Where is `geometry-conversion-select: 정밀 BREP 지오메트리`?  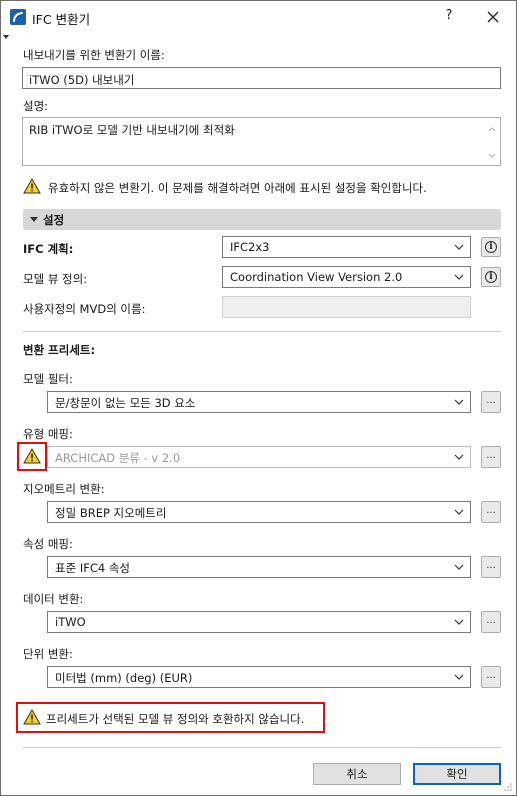 geometry-conversion-select: 정밀 BREP 지오메트리 is located at coordinates (259, 512).